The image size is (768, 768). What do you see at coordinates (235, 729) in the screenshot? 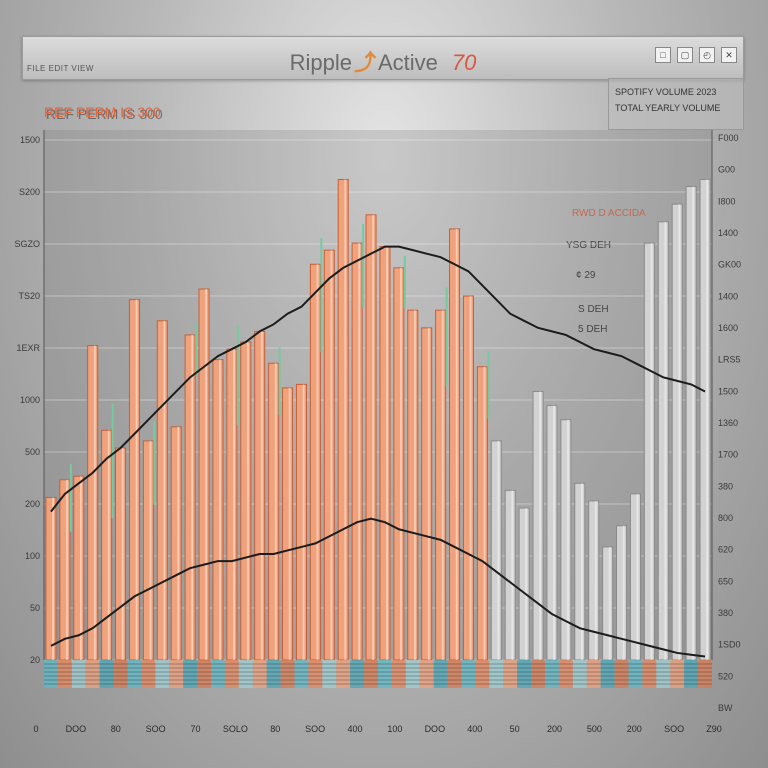
I see `x-tick: SOLO` at bounding box center [235, 729].